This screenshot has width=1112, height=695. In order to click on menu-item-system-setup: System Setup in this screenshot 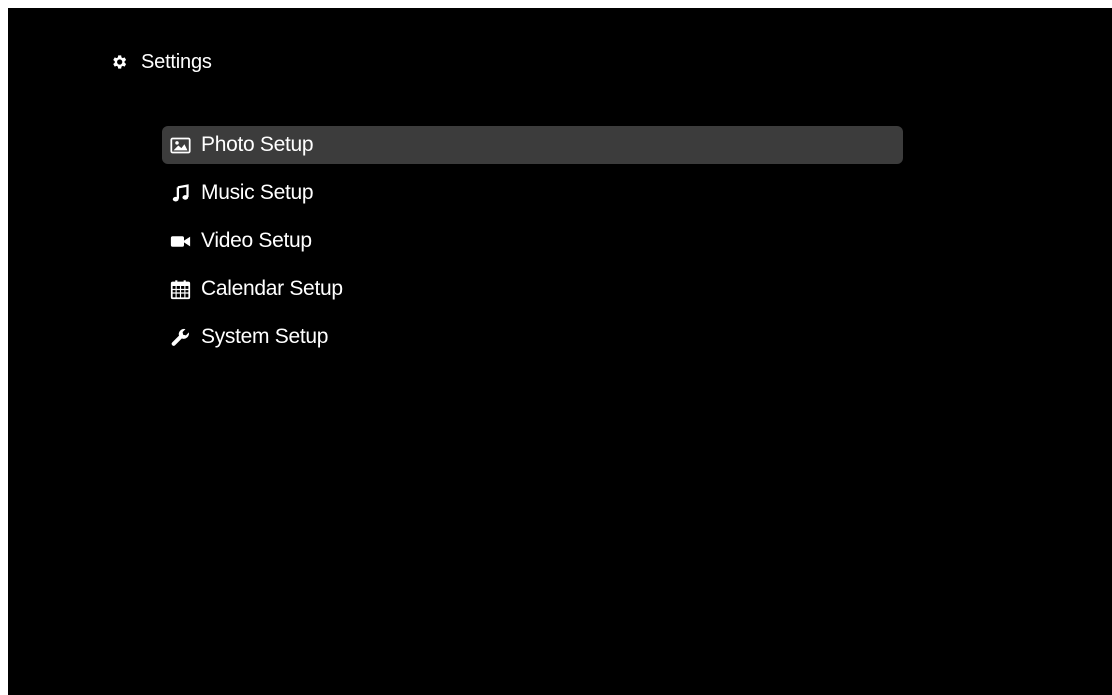, I will do `click(532, 337)`.